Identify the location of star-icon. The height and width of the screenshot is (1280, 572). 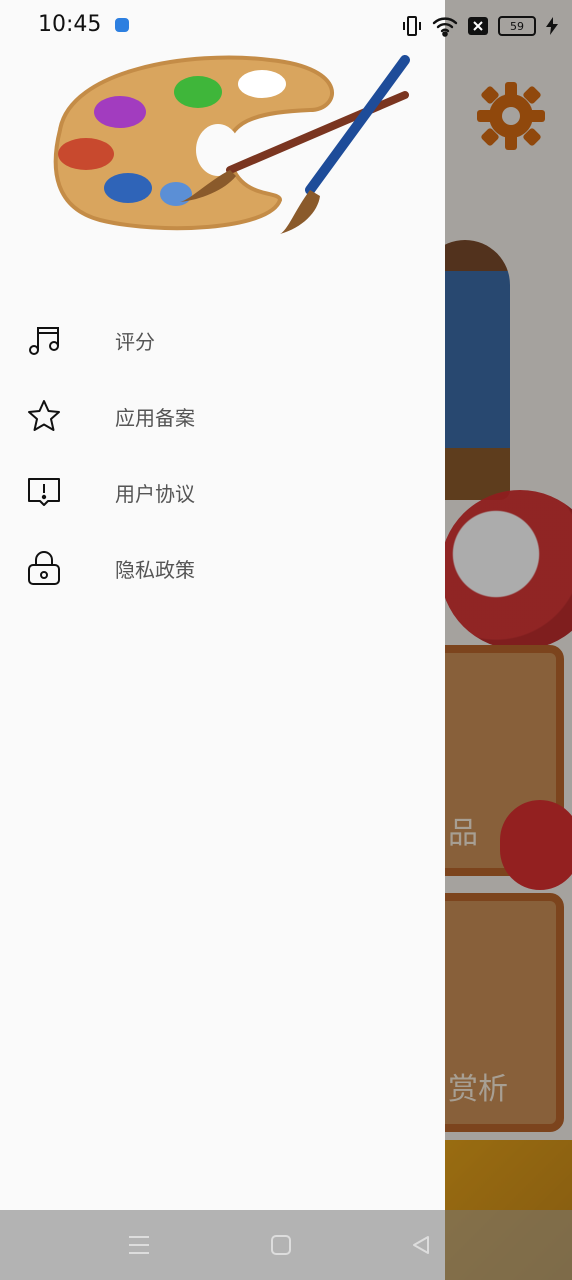
(44, 416).